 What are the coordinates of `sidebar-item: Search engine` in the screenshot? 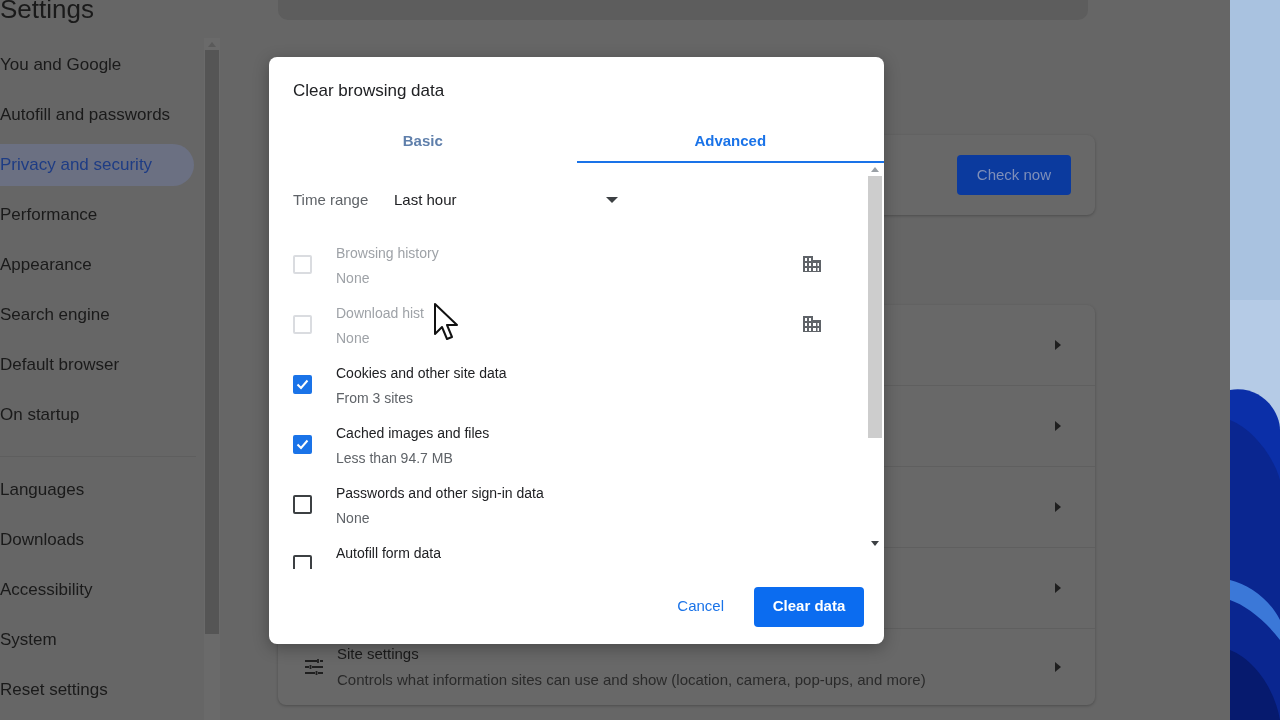 It's located at (97, 315).